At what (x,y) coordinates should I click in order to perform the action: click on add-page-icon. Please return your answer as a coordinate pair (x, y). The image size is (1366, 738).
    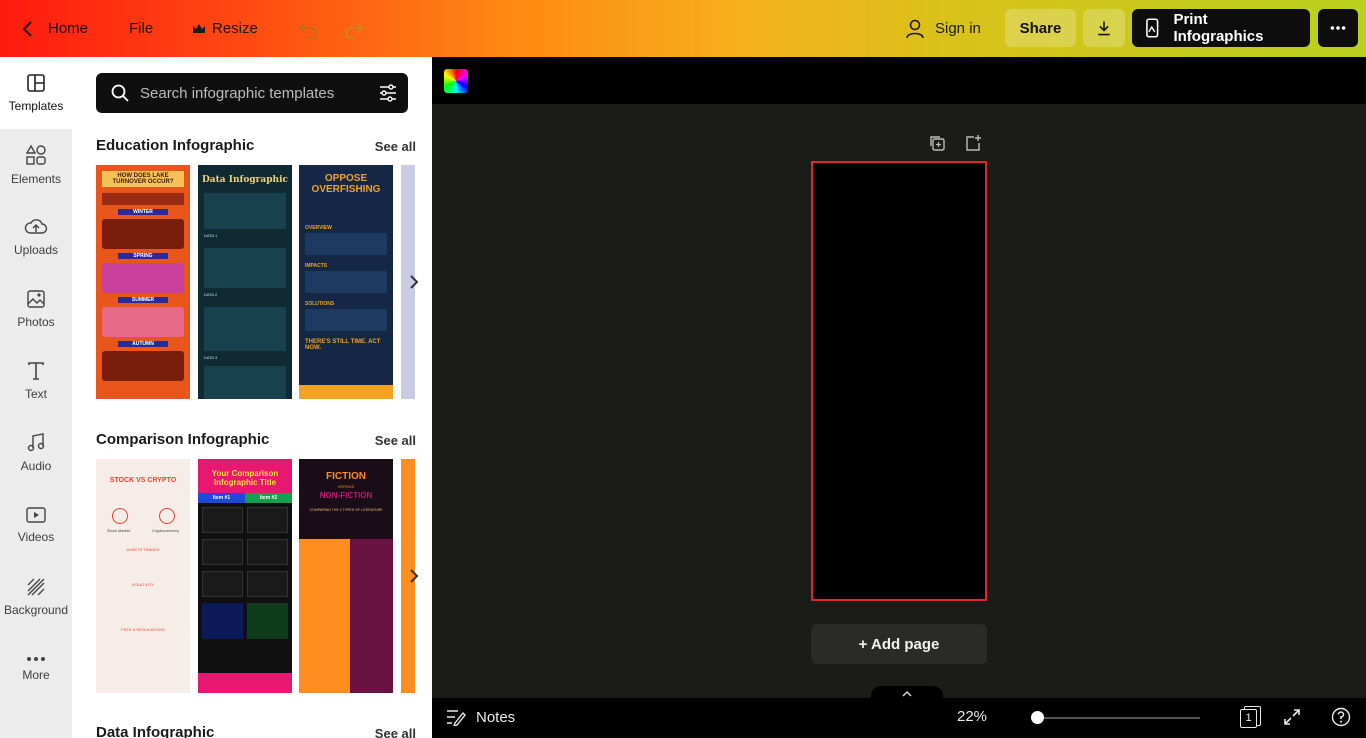
    Looking at the image, I should click on (973, 143).